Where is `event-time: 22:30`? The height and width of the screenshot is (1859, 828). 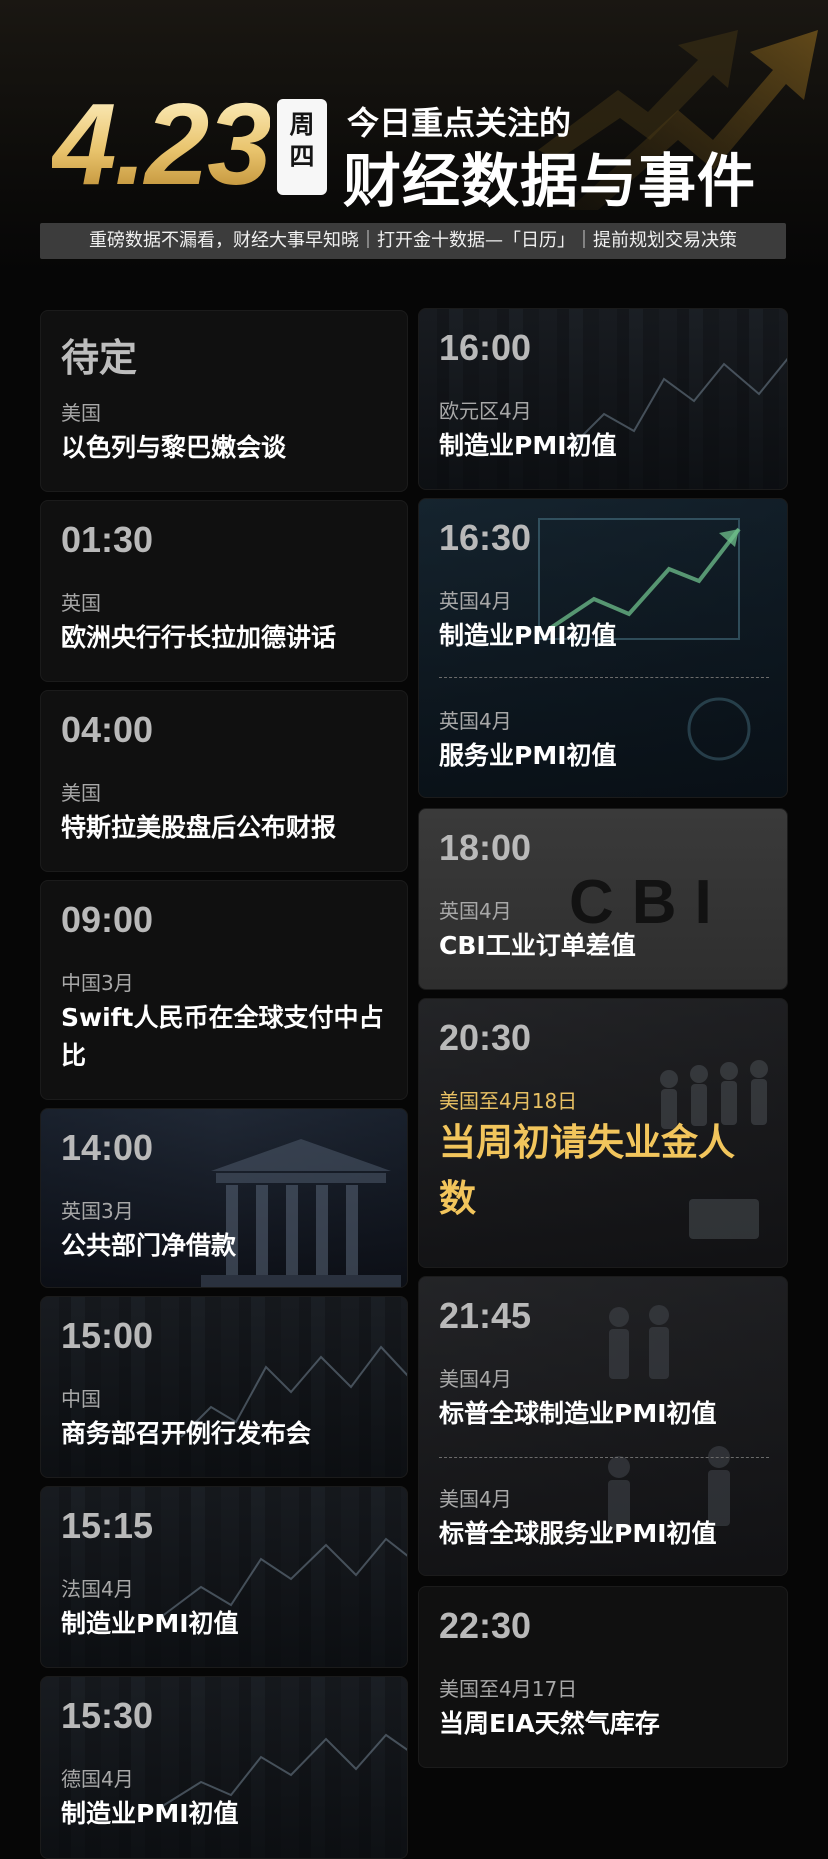
event-time: 22:30 is located at coordinates (485, 1625).